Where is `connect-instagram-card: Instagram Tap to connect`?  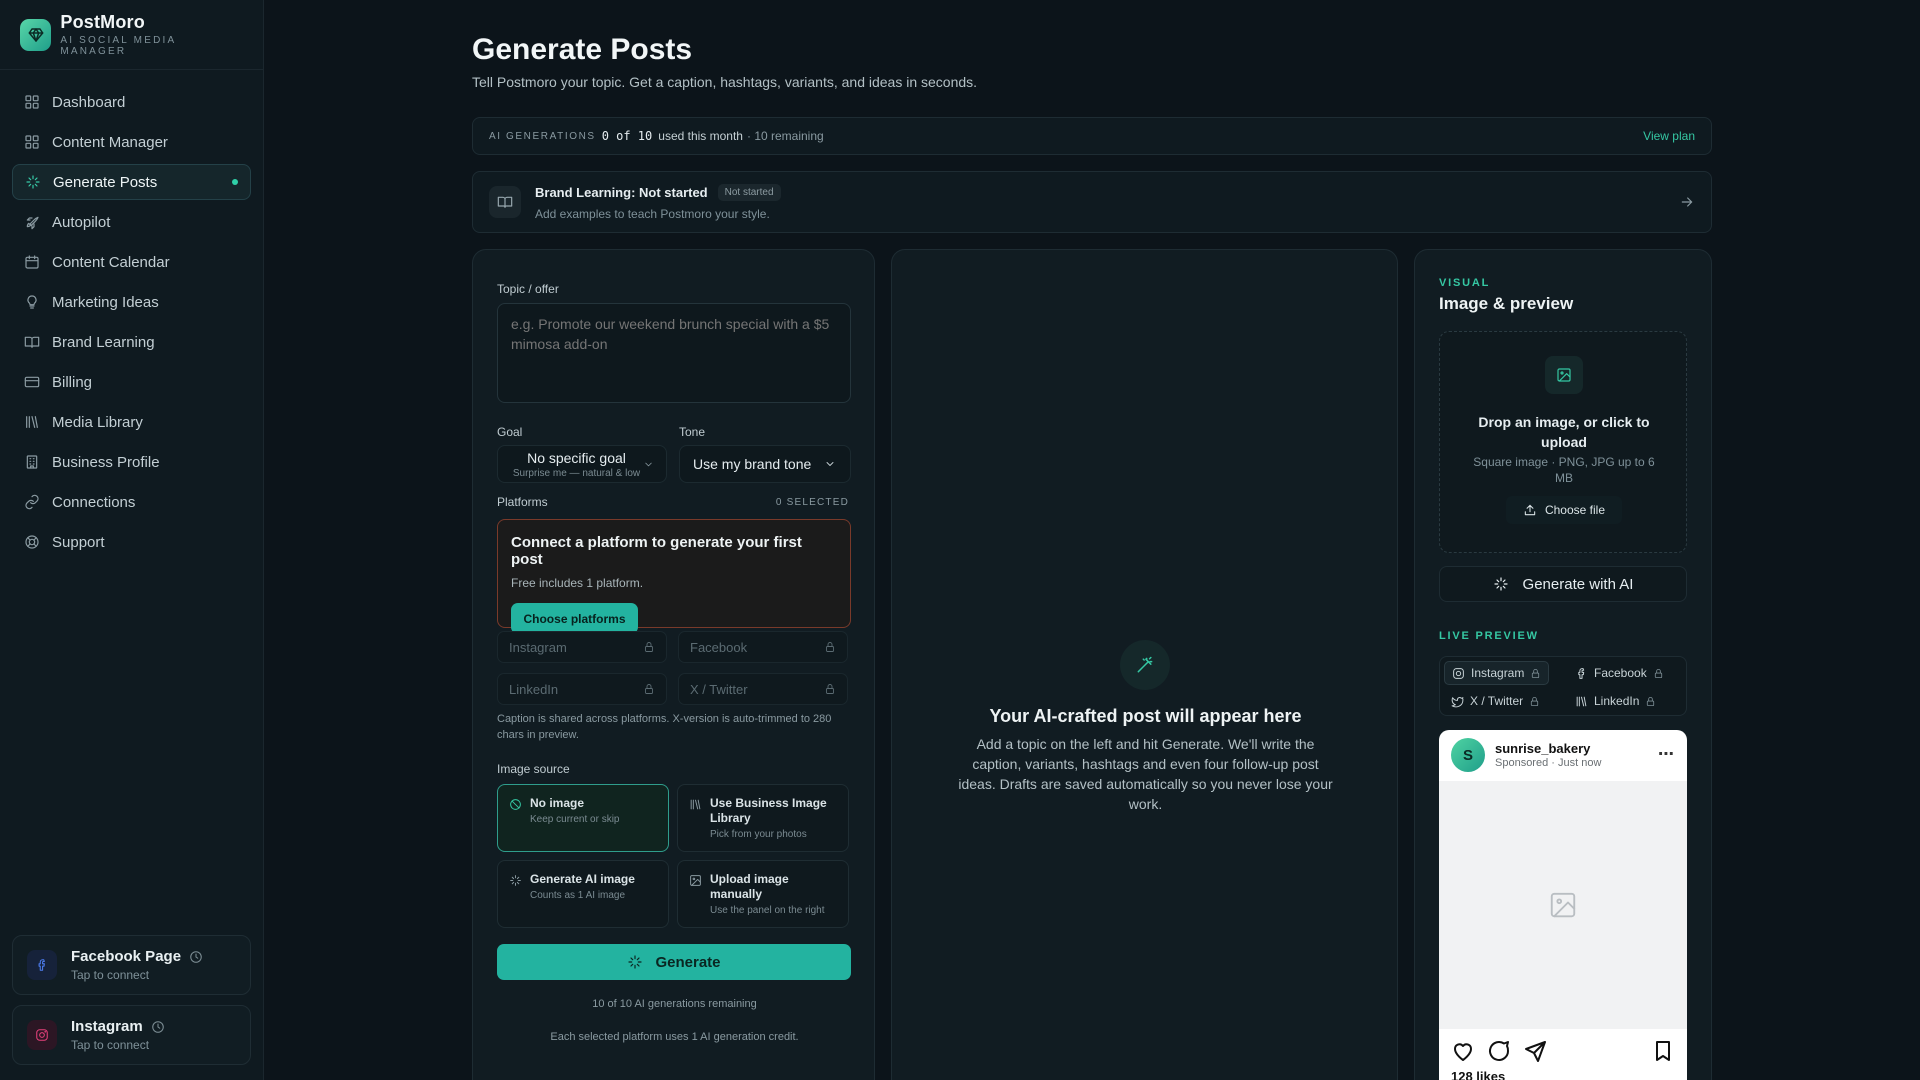 connect-instagram-card: Instagram Tap to connect is located at coordinates (131, 1035).